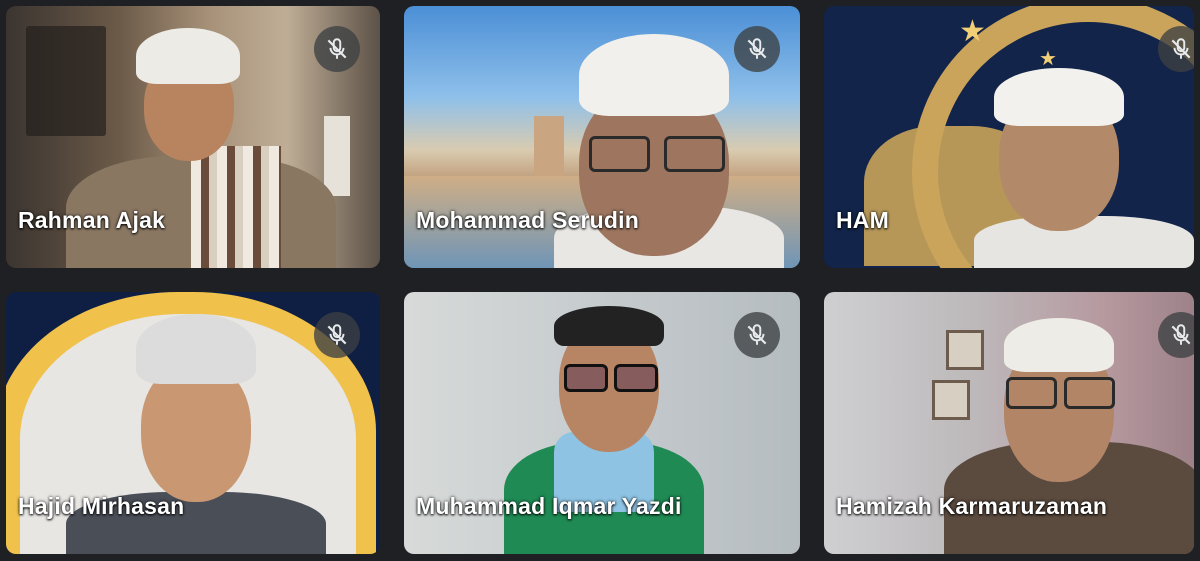 This screenshot has height=561, width=1200. I want to click on participant-tile-hamizah-karmaruzaman: Hamizah Karmaruzaman, so click(1009, 423).